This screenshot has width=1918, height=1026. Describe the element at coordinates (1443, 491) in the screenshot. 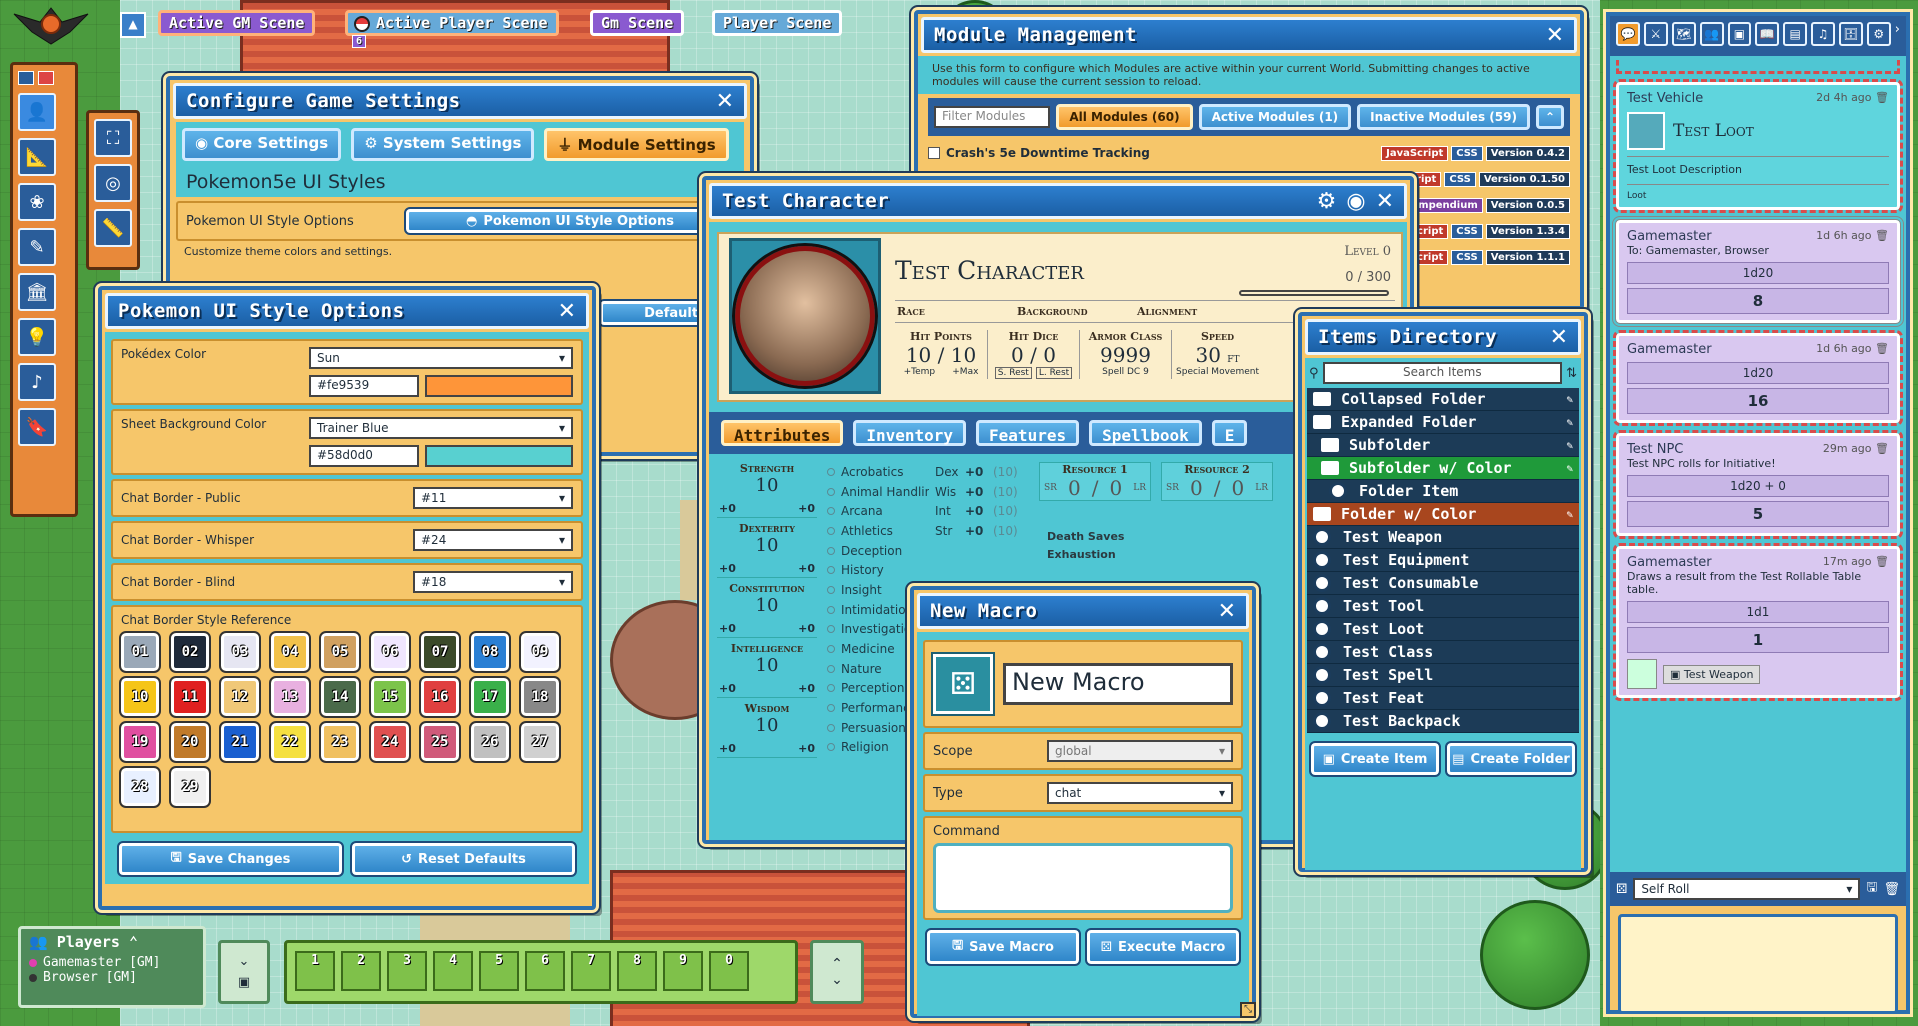

I see `directory-item: Folder Item` at that location.